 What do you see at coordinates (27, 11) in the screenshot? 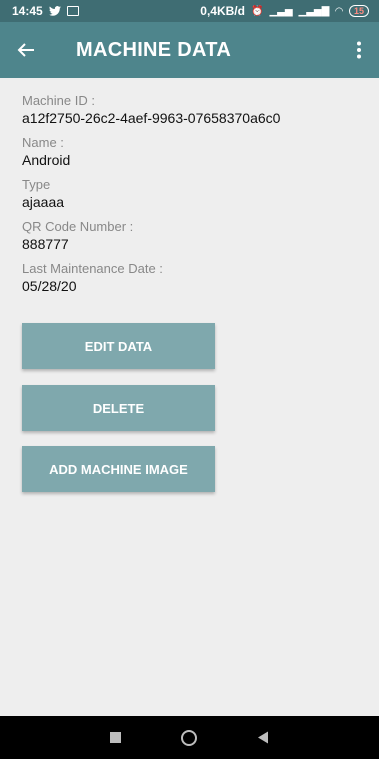
I see `status-time: 14:45` at bounding box center [27, 11].